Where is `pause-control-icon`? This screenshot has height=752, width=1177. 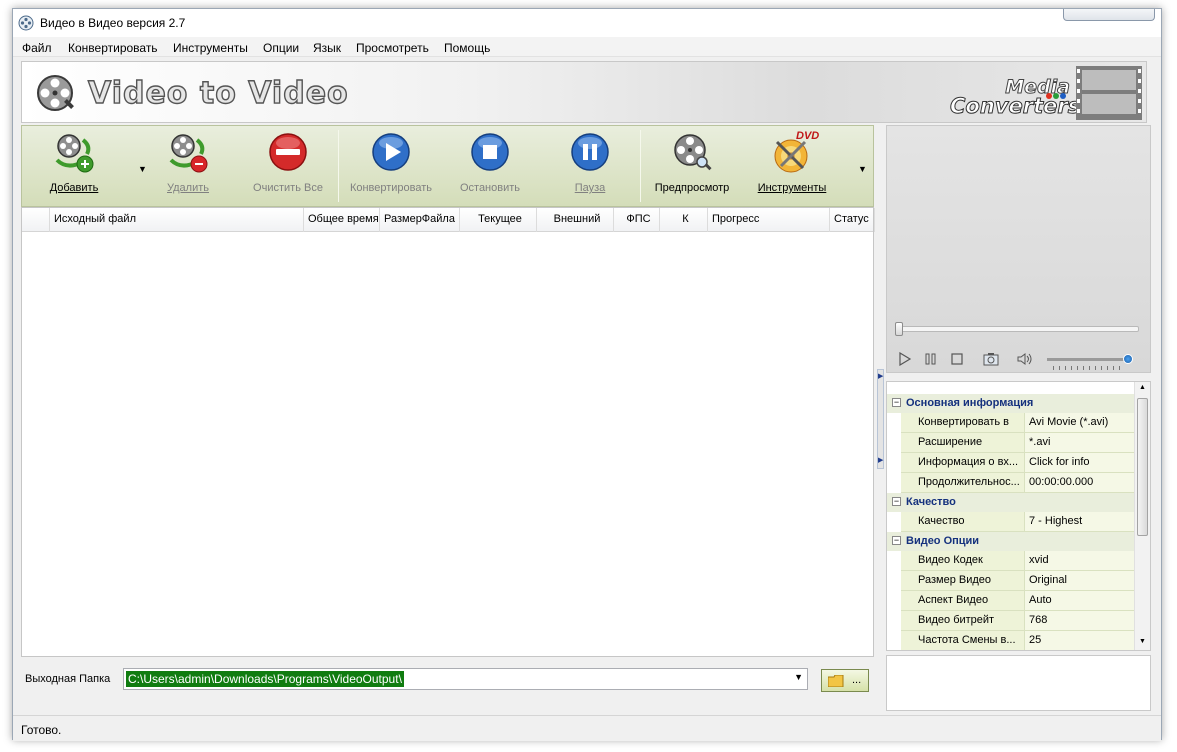
pause-control-icon is located at coordinates (931, 359).